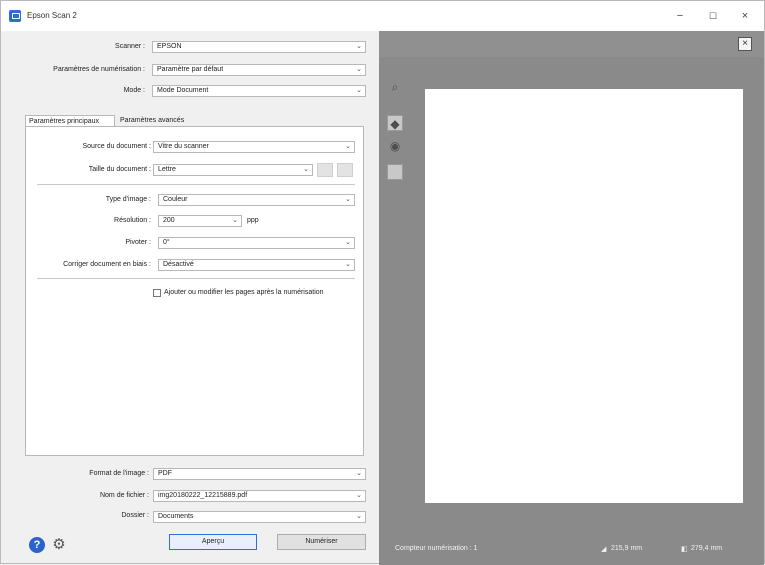  I want to click on image-format-value: PDF, so click(165, 473).